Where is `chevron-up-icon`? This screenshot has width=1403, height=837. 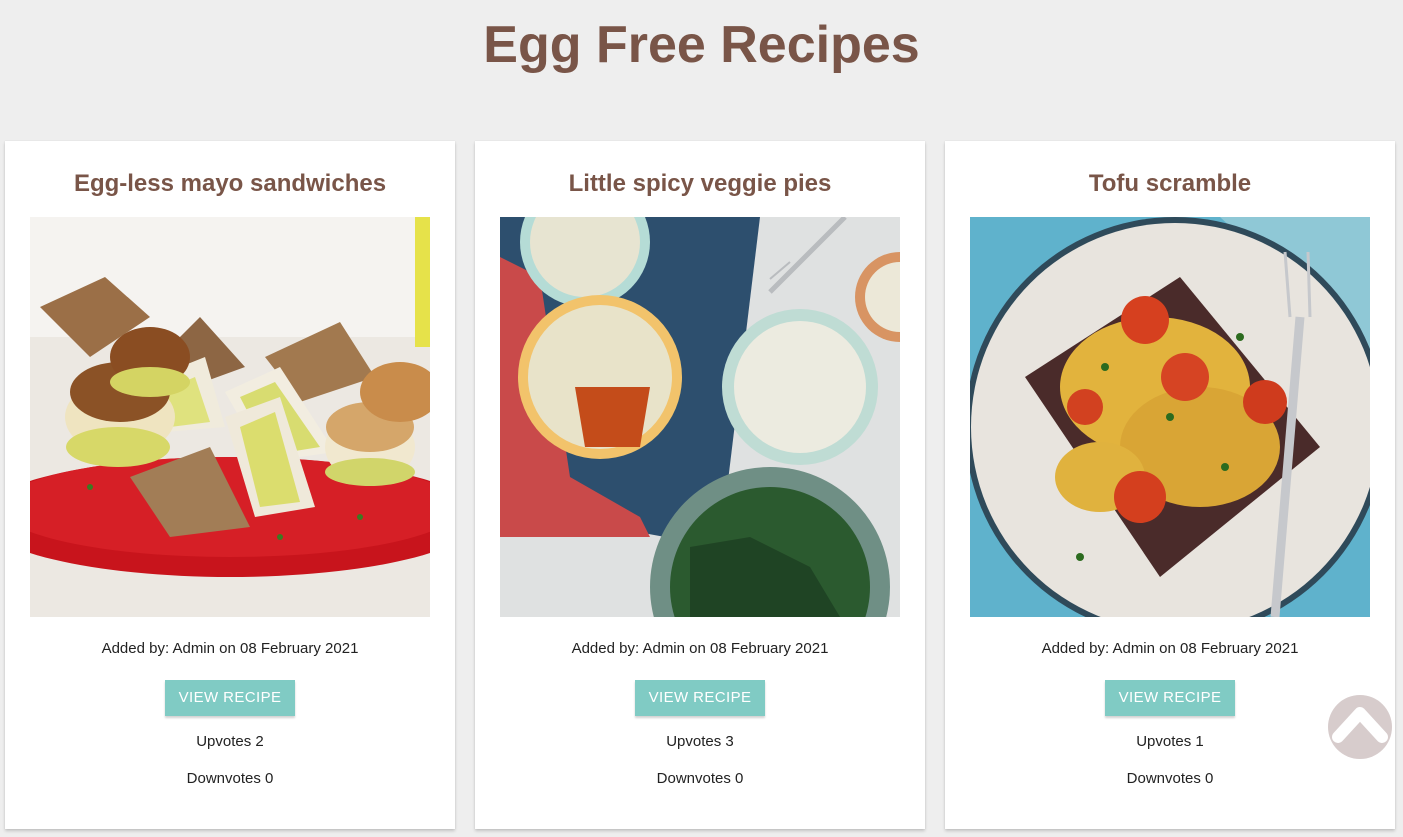 chevron-up-icon is located at coordinates (1360, 725).